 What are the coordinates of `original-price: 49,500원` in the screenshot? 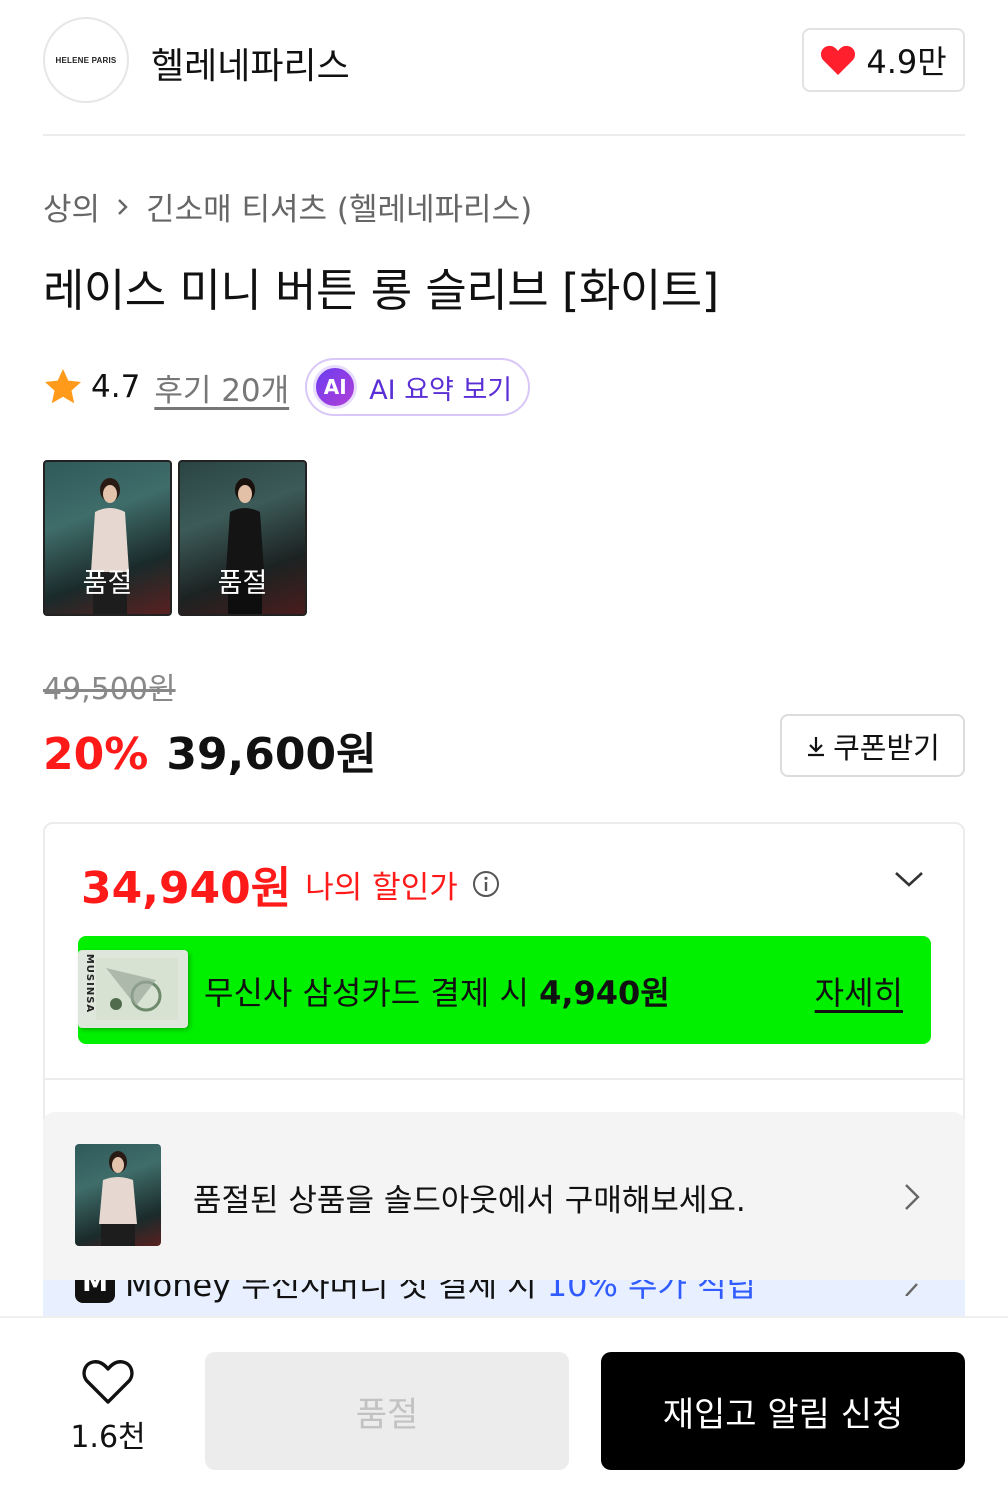 It's located at (109, 689).